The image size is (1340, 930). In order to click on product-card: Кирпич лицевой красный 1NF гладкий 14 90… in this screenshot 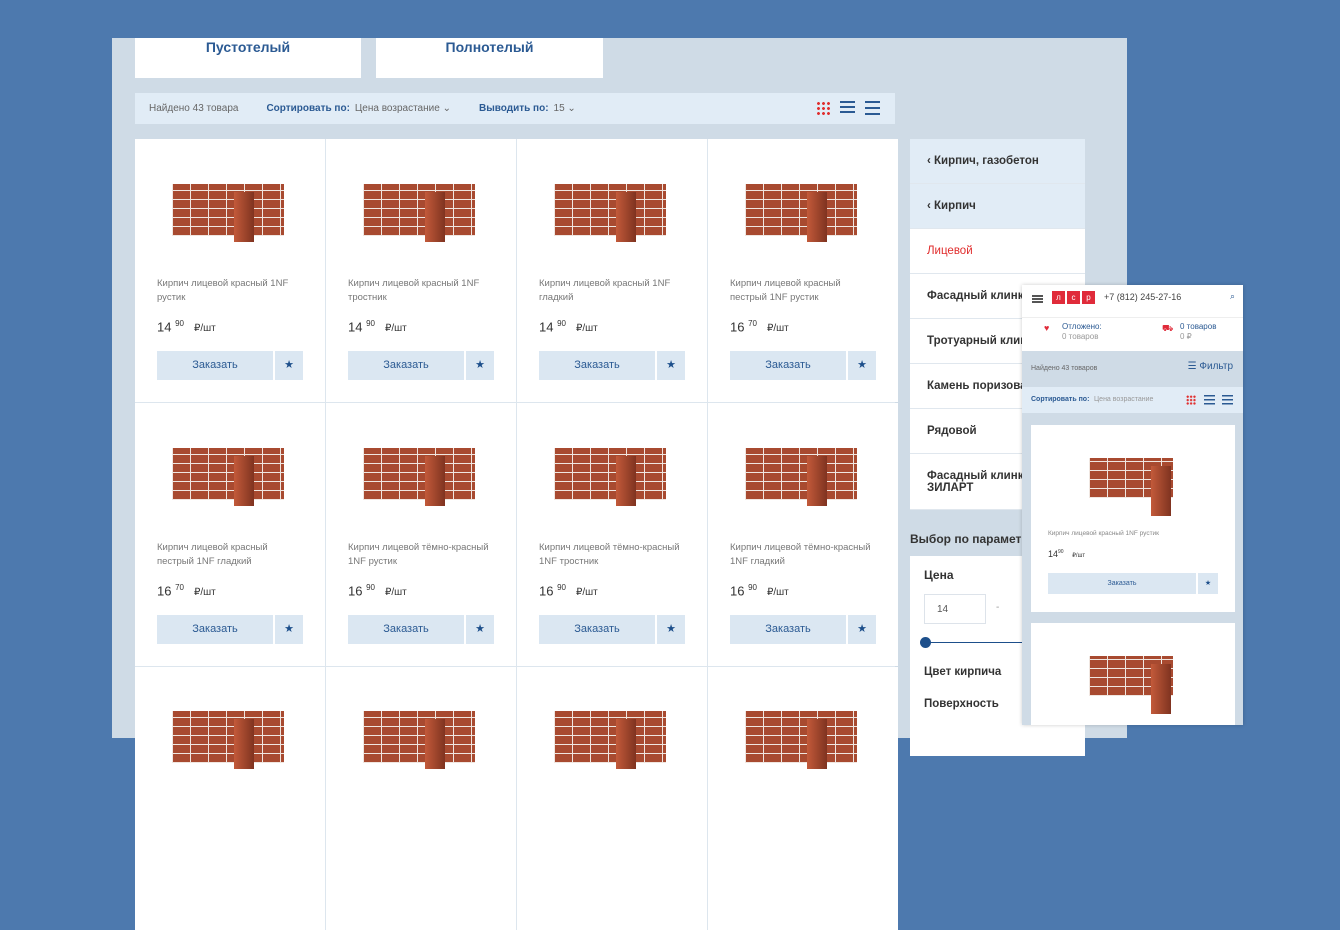, I will do `click(612, 270)`.